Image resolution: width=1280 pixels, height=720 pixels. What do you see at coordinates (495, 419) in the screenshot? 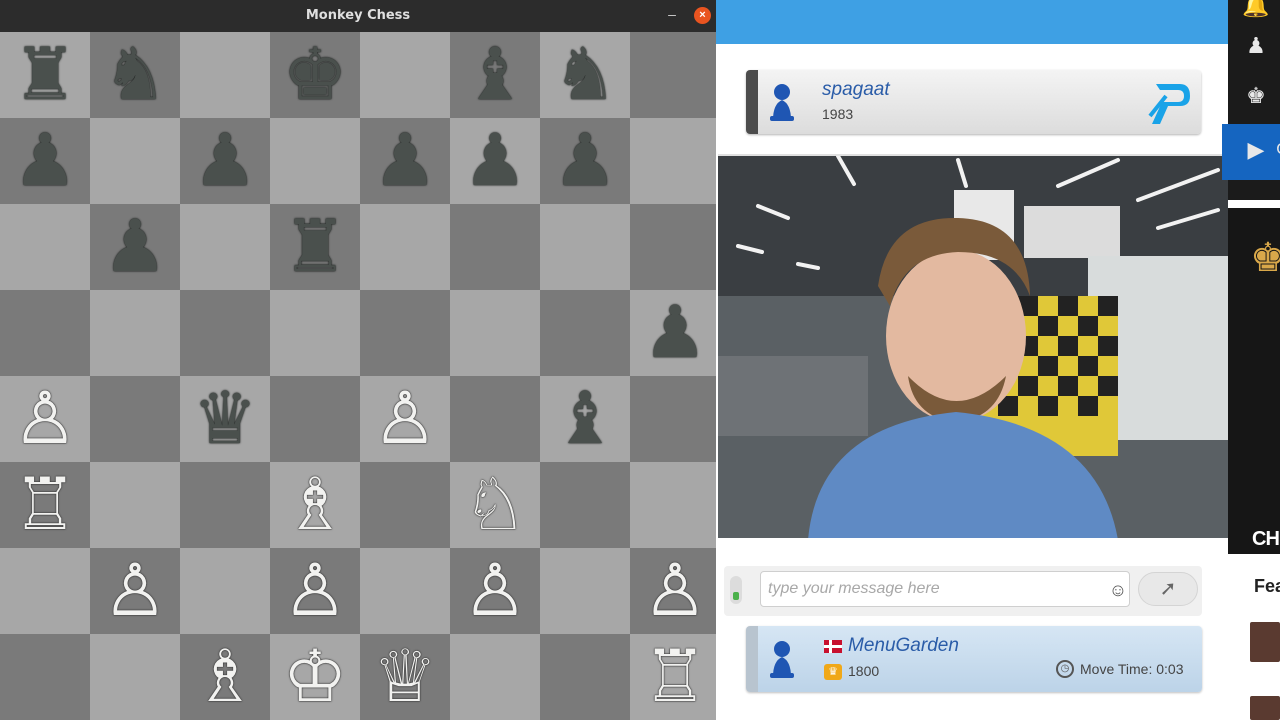
I see `board-square-f4` at bounding box center [495, 419].